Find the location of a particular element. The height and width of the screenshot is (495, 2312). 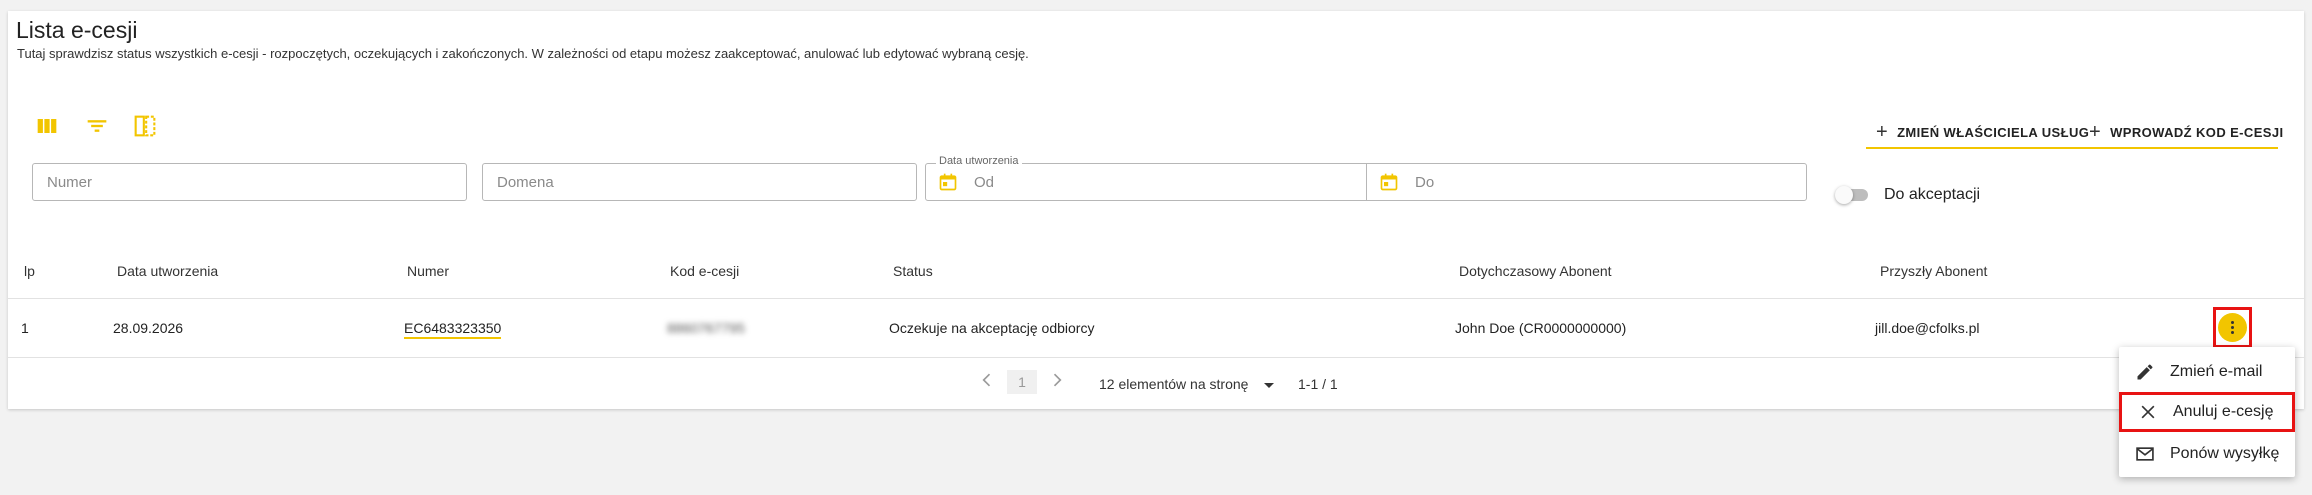

to-accept-label: Do akceptacji is located at coordinates (1932, 194).